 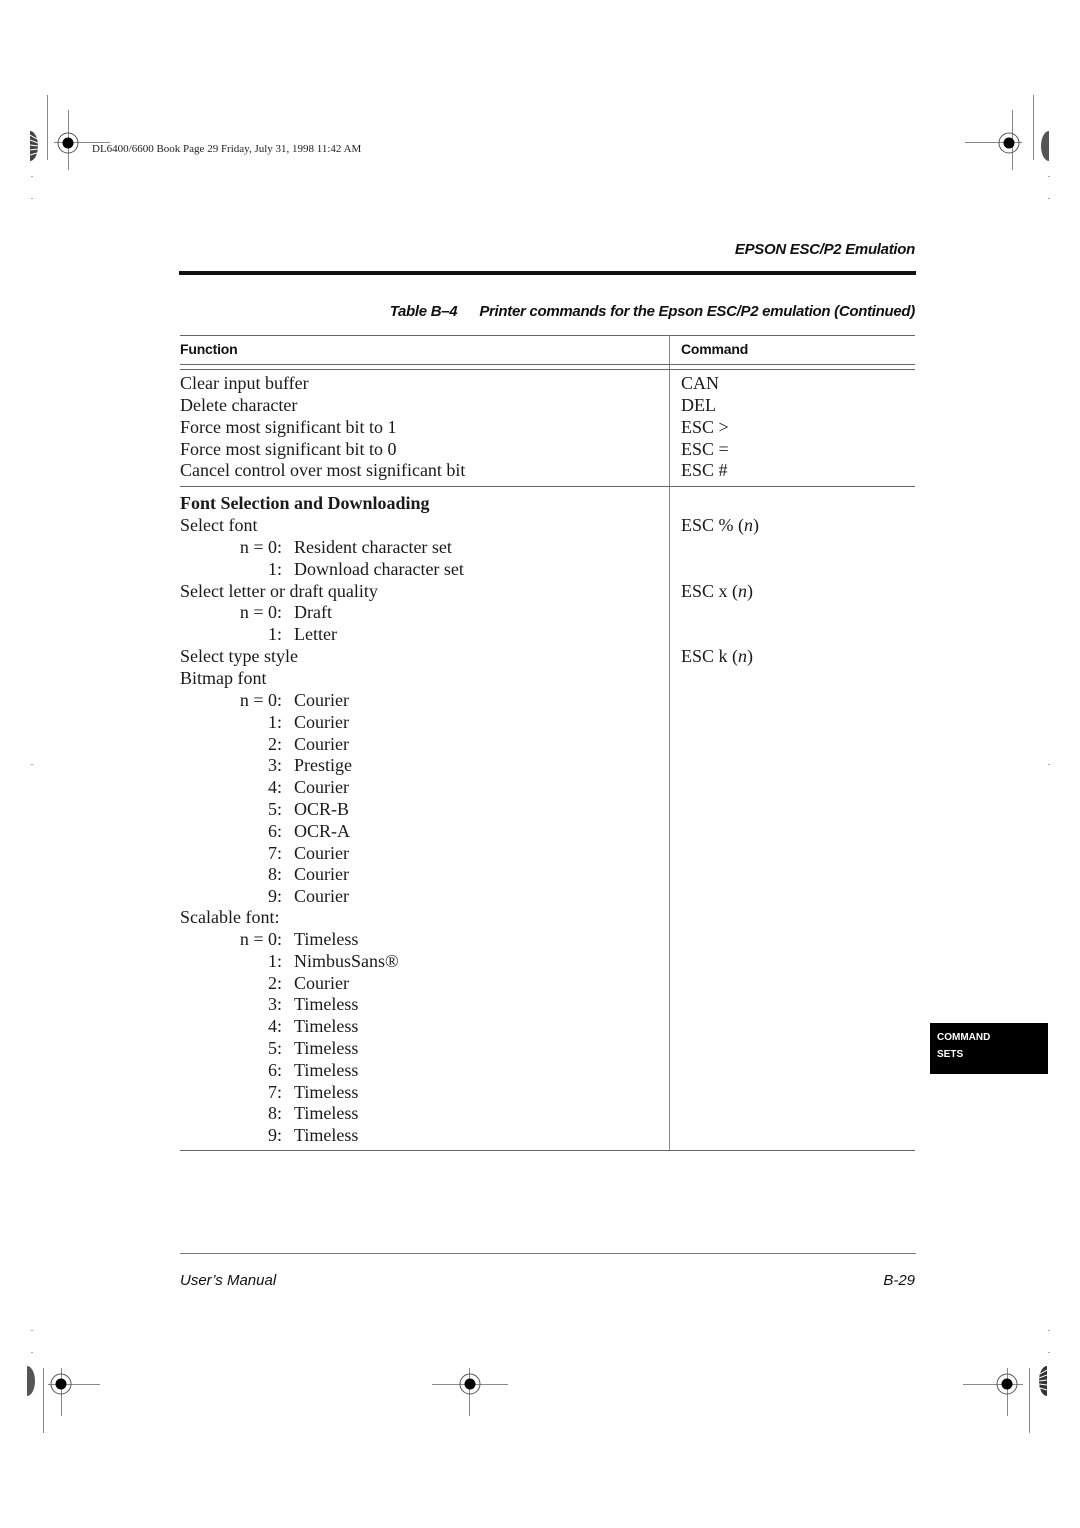 What do you see at coordinates (279, 591) in the screenshot?
I see `table-row-function: Select letter or draft quality` at bounding box center [279, 591].